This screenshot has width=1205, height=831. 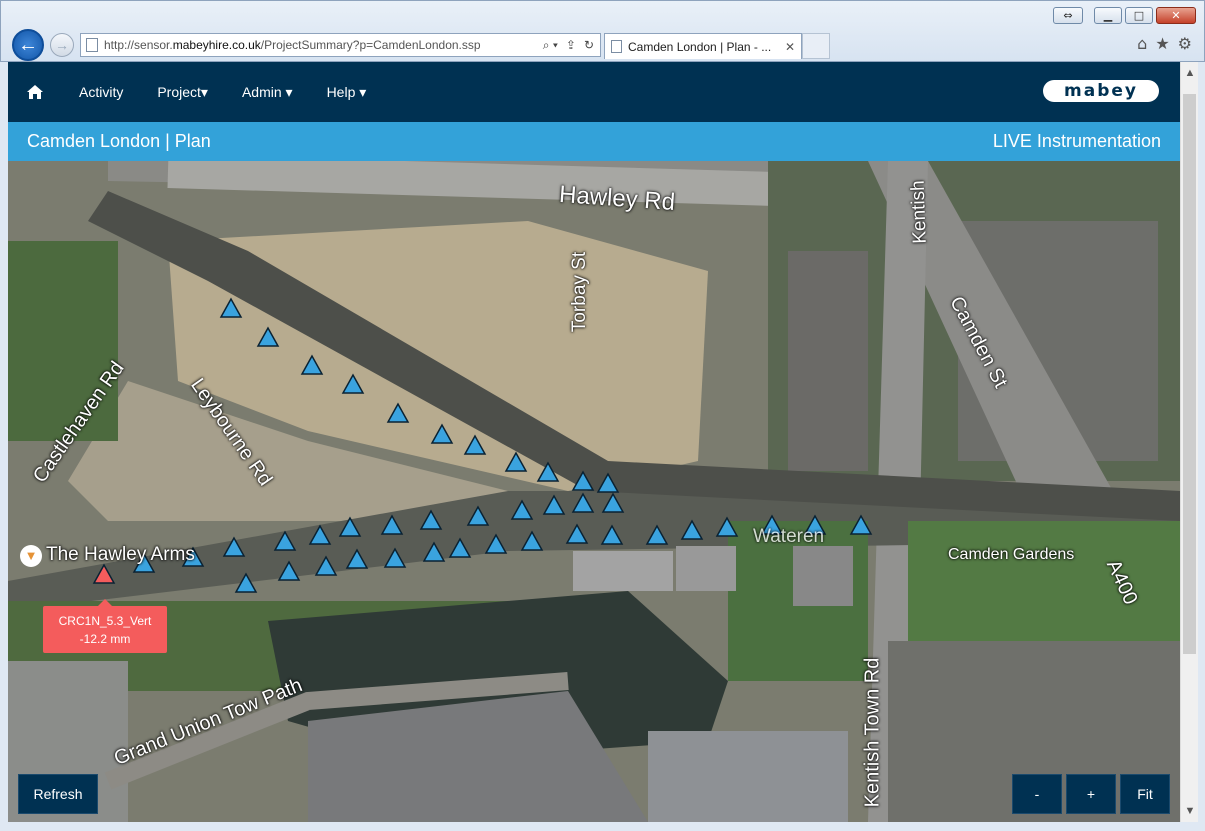 I want to click on maximize-button: □, so click(x=1139, y=15).